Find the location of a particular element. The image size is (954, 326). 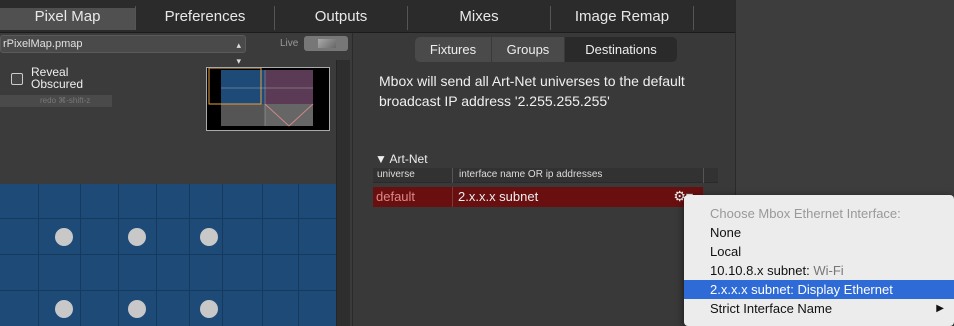

column-header-interface: interface name OR ip addresses is located at coordinates (531, 174).